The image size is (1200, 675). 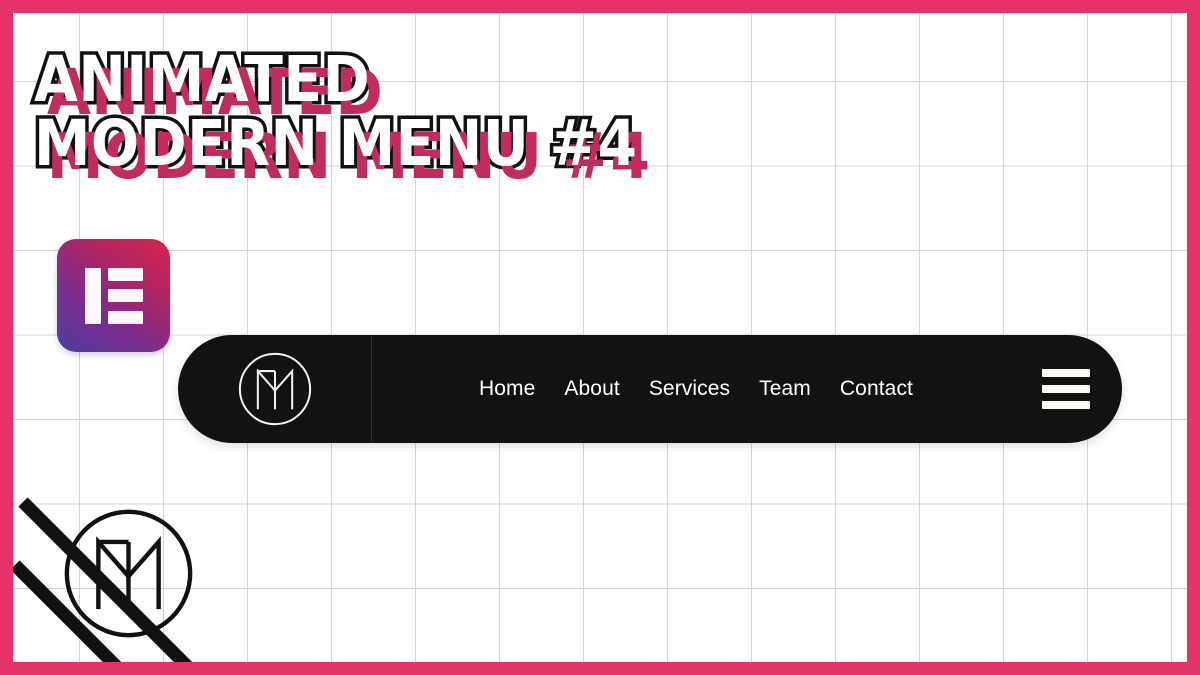 I want to click on headline-line-2: MODERN MENU #4, so click(x=335, y=144).